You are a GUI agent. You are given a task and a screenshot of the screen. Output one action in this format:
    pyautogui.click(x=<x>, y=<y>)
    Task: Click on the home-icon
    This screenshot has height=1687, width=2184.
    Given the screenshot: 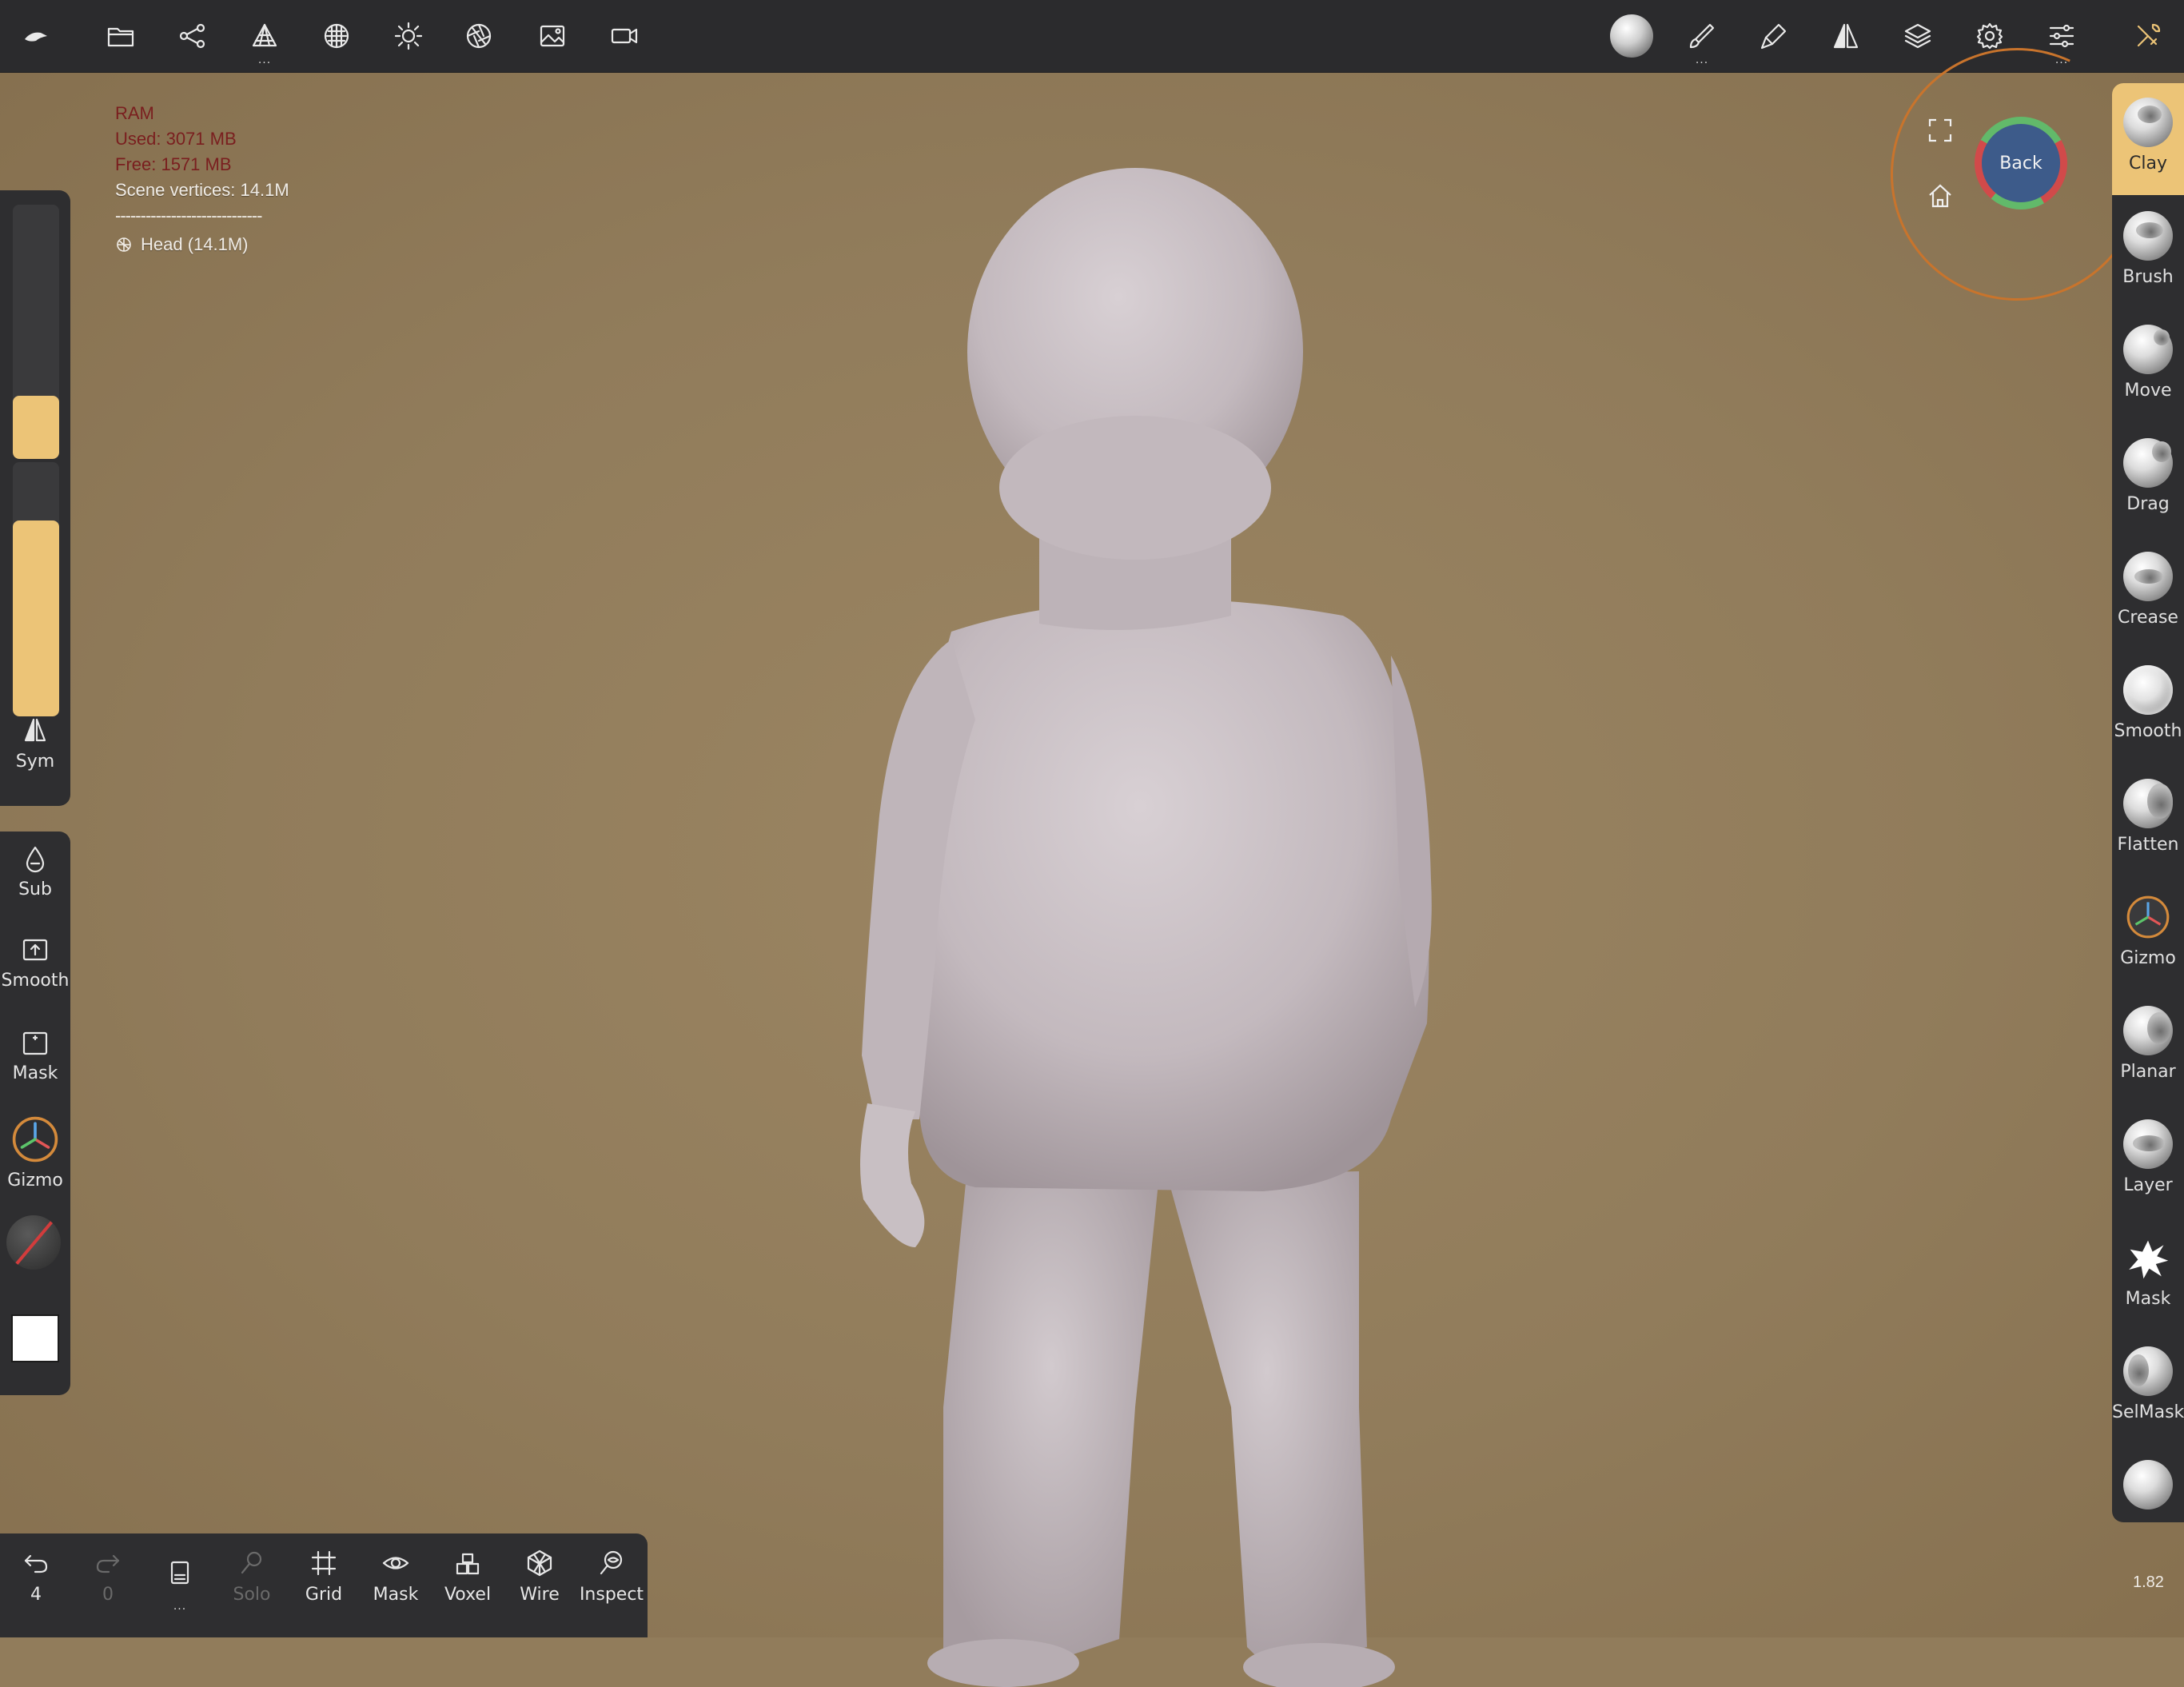 What is the action you would take?
    pyautogui.click(x=1940, y=196)
    